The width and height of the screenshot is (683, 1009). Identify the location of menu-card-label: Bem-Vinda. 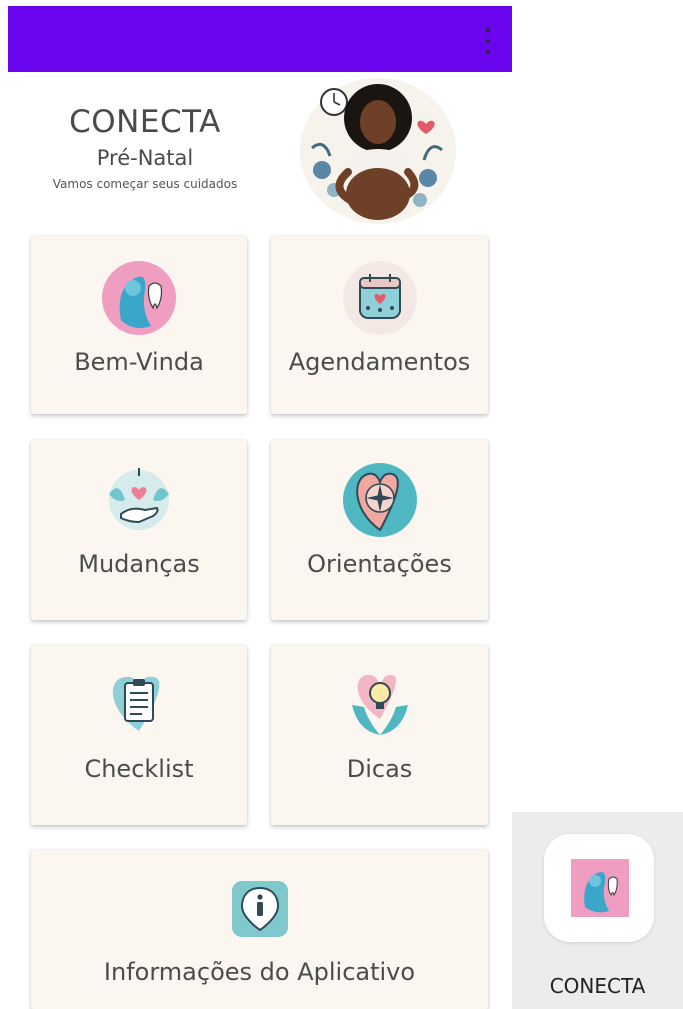
(139, 362).